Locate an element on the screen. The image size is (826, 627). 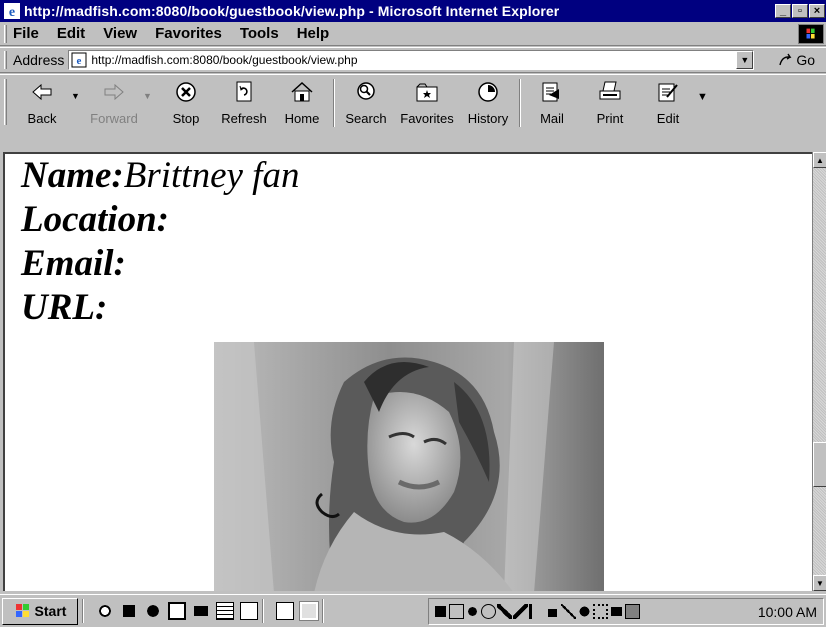
refresh-button: Refresh is located at coordinates (244, 102).